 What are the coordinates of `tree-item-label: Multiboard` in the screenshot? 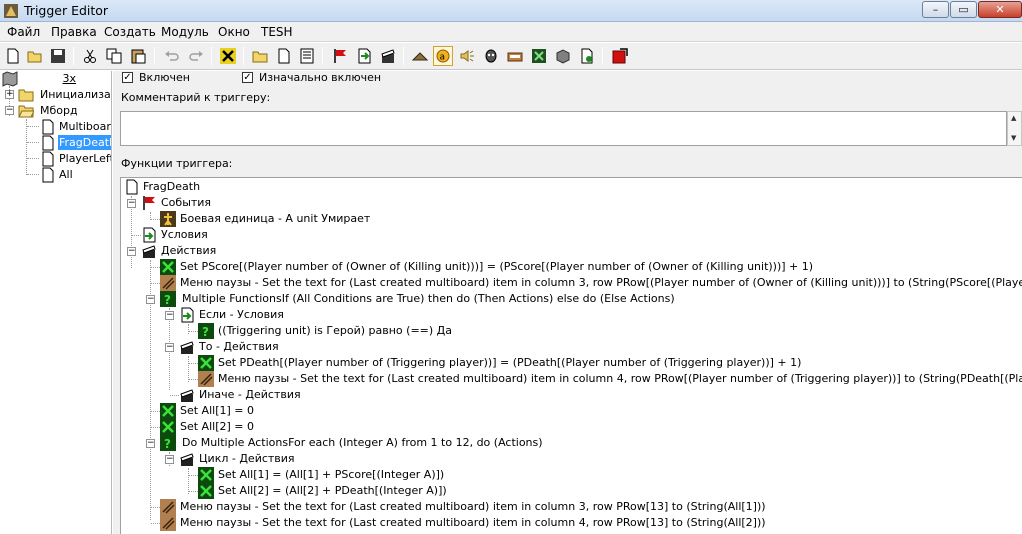 It's located at (85, 126).